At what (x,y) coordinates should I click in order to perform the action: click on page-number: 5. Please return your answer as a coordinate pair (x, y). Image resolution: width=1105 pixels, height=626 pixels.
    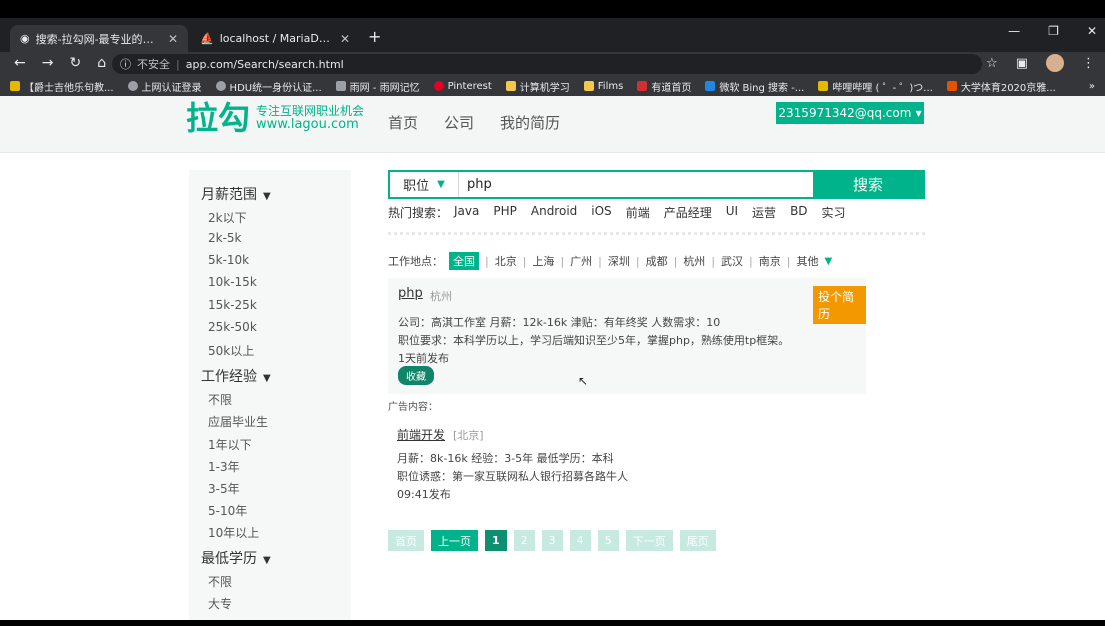
    Looking at the image, I should click on (608, 540).